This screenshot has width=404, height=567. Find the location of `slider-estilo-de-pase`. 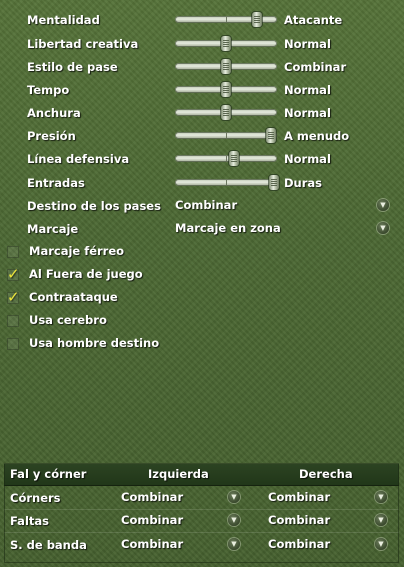

slider-estilo-de-pase is located at coordinates (226, 66).